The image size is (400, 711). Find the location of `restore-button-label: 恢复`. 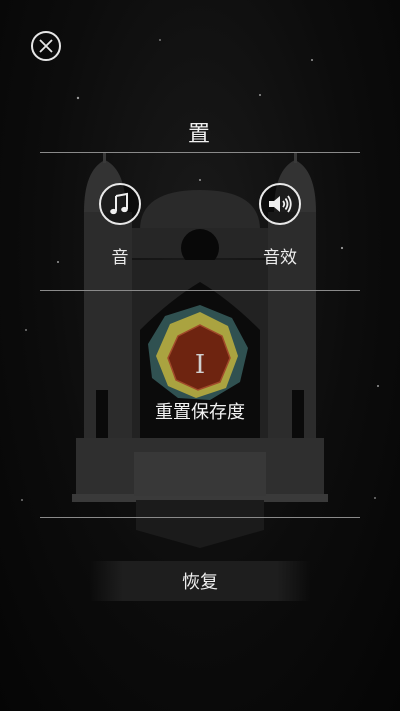

restore-button-label: 恢复 is located at coordinates (200, 582).